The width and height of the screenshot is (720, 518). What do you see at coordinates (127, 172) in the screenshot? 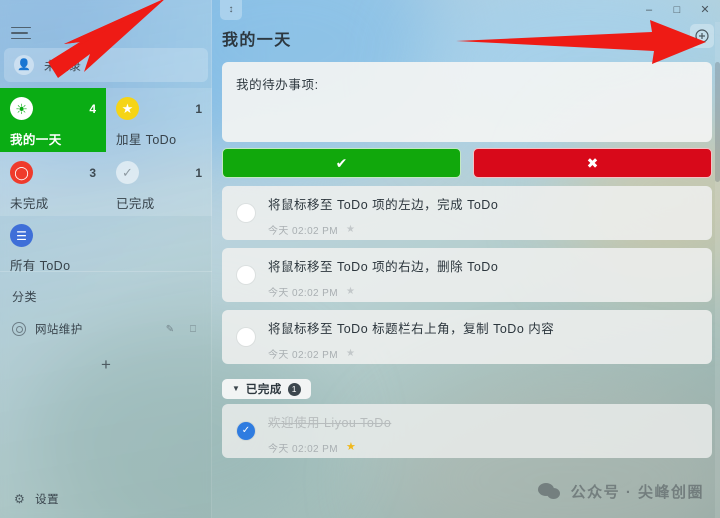
I see `check-circle-icon: ✓` at bounding box center [127, 172].